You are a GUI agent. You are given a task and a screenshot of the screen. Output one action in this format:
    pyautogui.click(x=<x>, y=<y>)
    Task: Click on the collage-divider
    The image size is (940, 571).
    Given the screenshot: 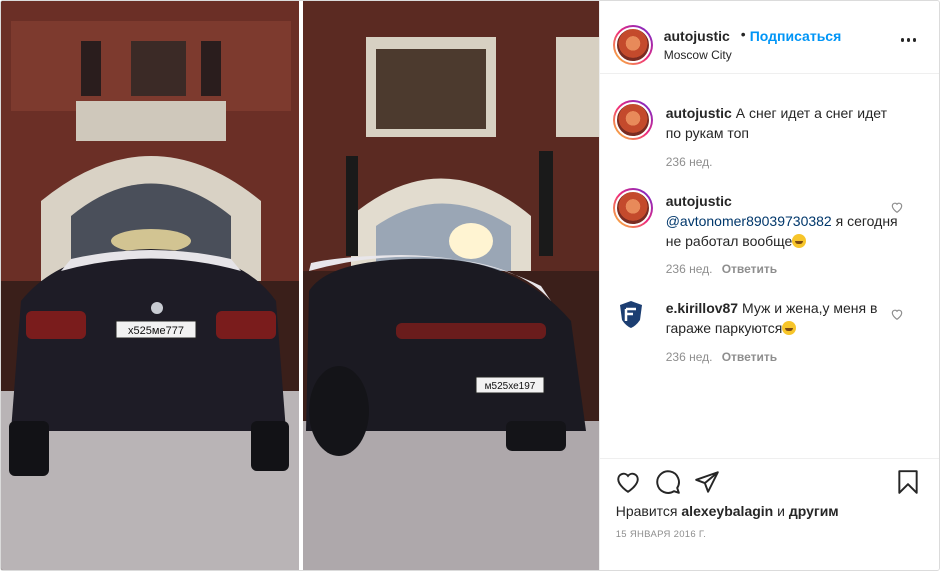 What is the action you would take?
    pyautogui.click(x=301, y=285)
    